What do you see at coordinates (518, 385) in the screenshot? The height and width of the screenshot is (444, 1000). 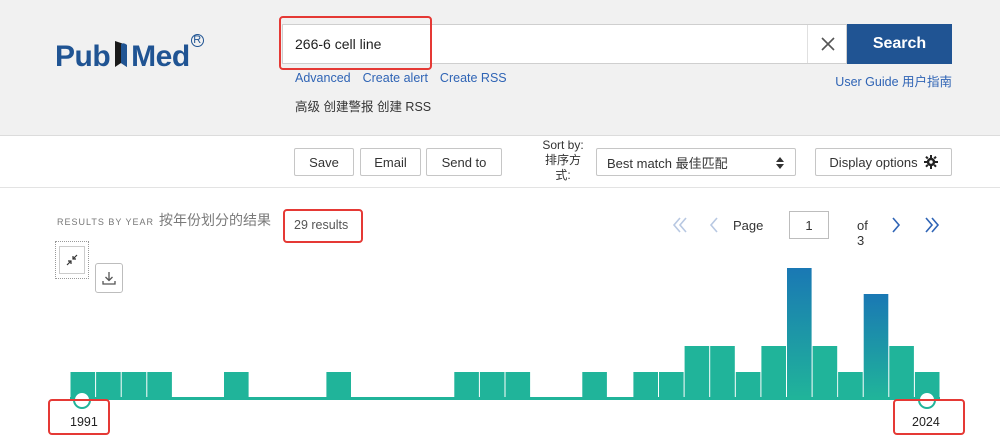 I see `year-bar-2008` at bounding box center [518, 385].